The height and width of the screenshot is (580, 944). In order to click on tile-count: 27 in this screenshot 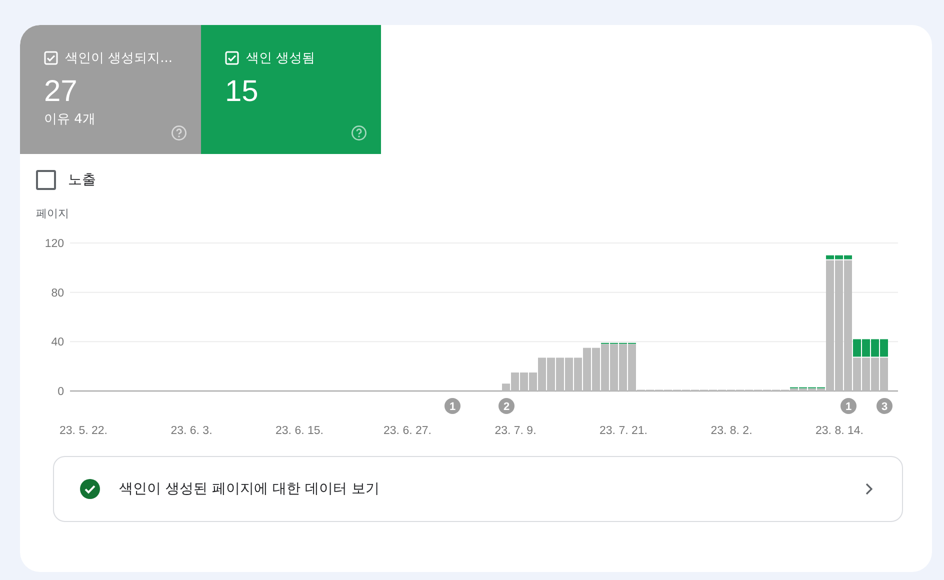, I will do `click(61, 92)`.